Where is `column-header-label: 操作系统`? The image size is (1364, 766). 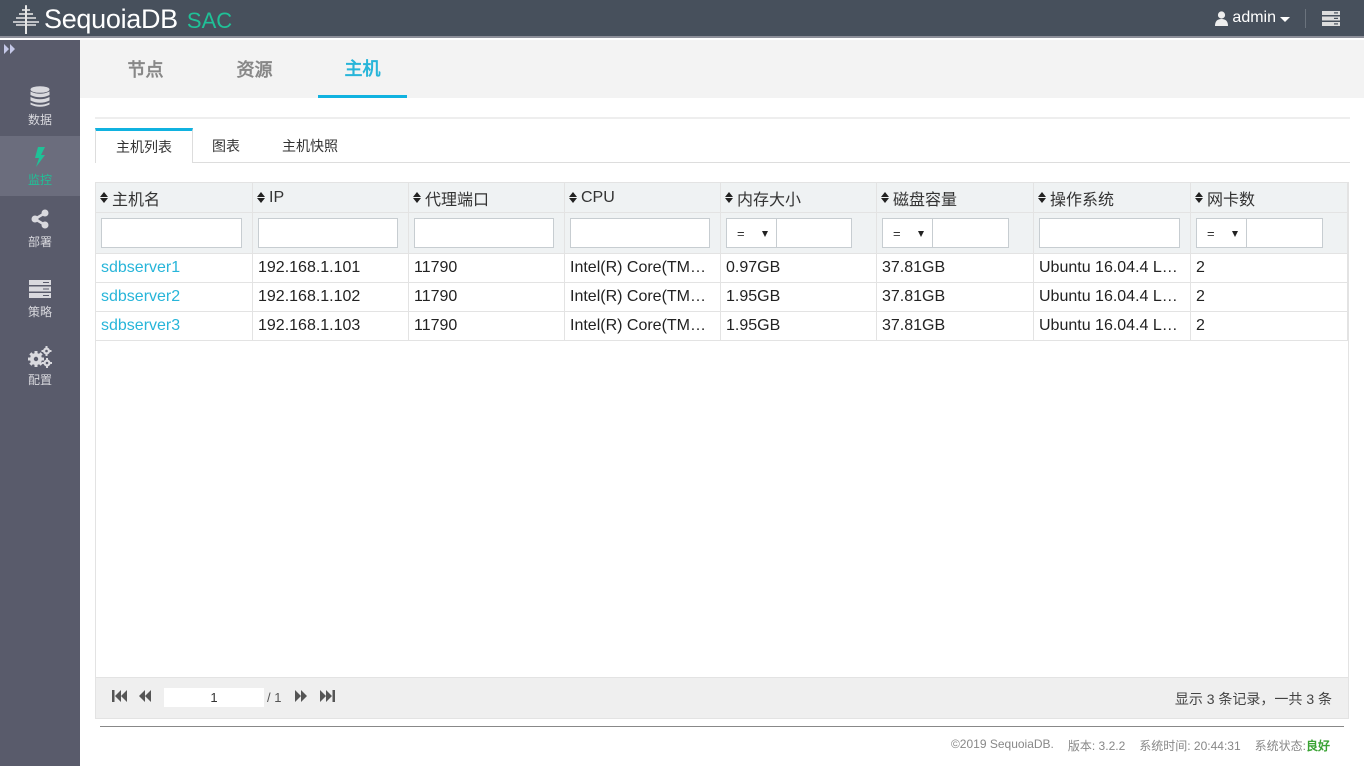
column-header-label: 操作系统 is located at coordinates (1082, 200).